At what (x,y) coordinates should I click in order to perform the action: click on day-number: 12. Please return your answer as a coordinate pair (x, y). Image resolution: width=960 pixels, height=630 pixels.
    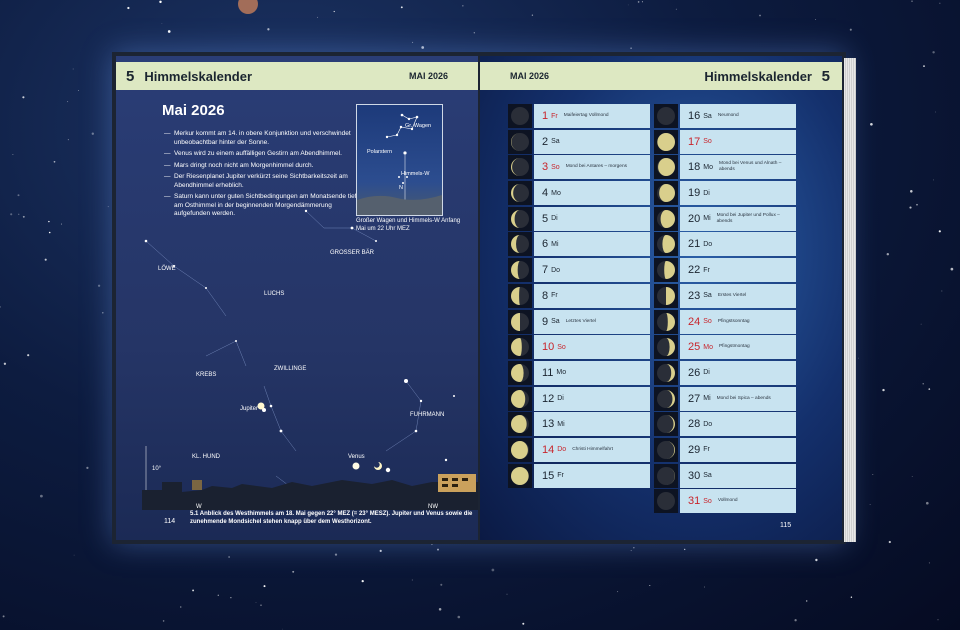
    Looking at the image, I should click on (548, 398).